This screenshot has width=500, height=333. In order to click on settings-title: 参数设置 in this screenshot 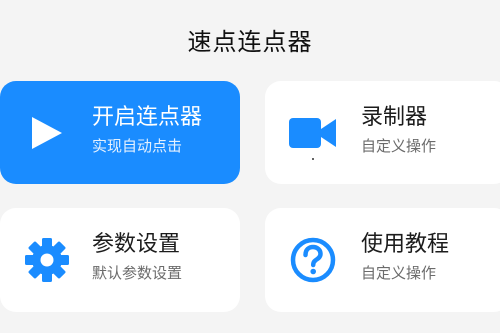, I will do `click(136, 244)`.